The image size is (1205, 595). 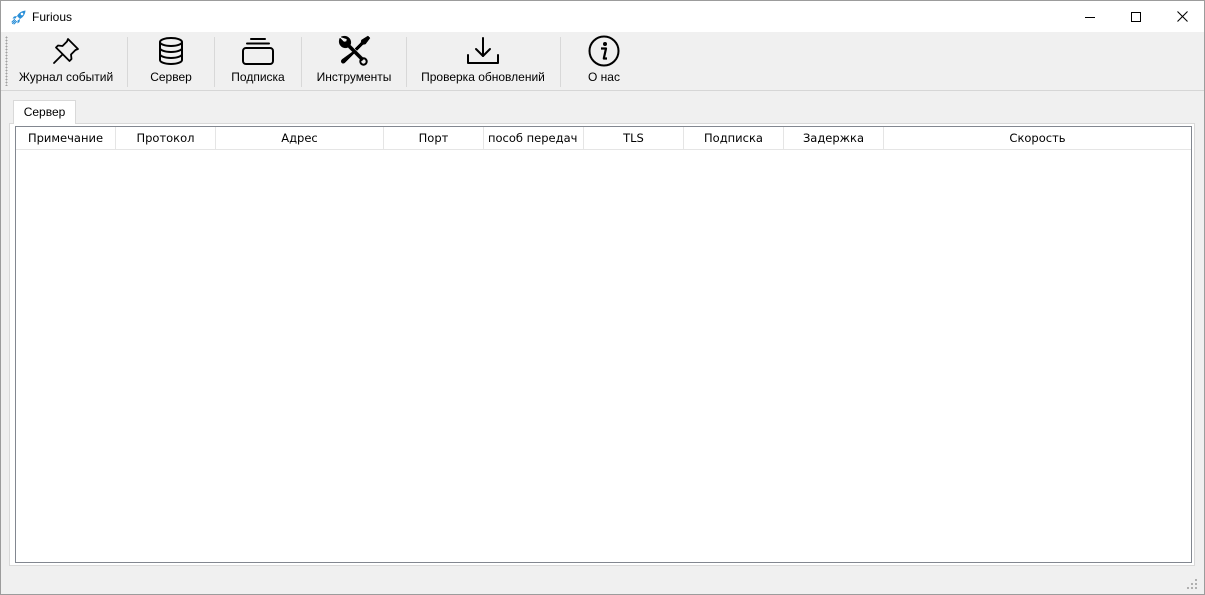 What do you see at coordinates (483, 77) in the screenshot?
I see `check-updates-label: Проверка обновлений` at bounding box center [483, 77].